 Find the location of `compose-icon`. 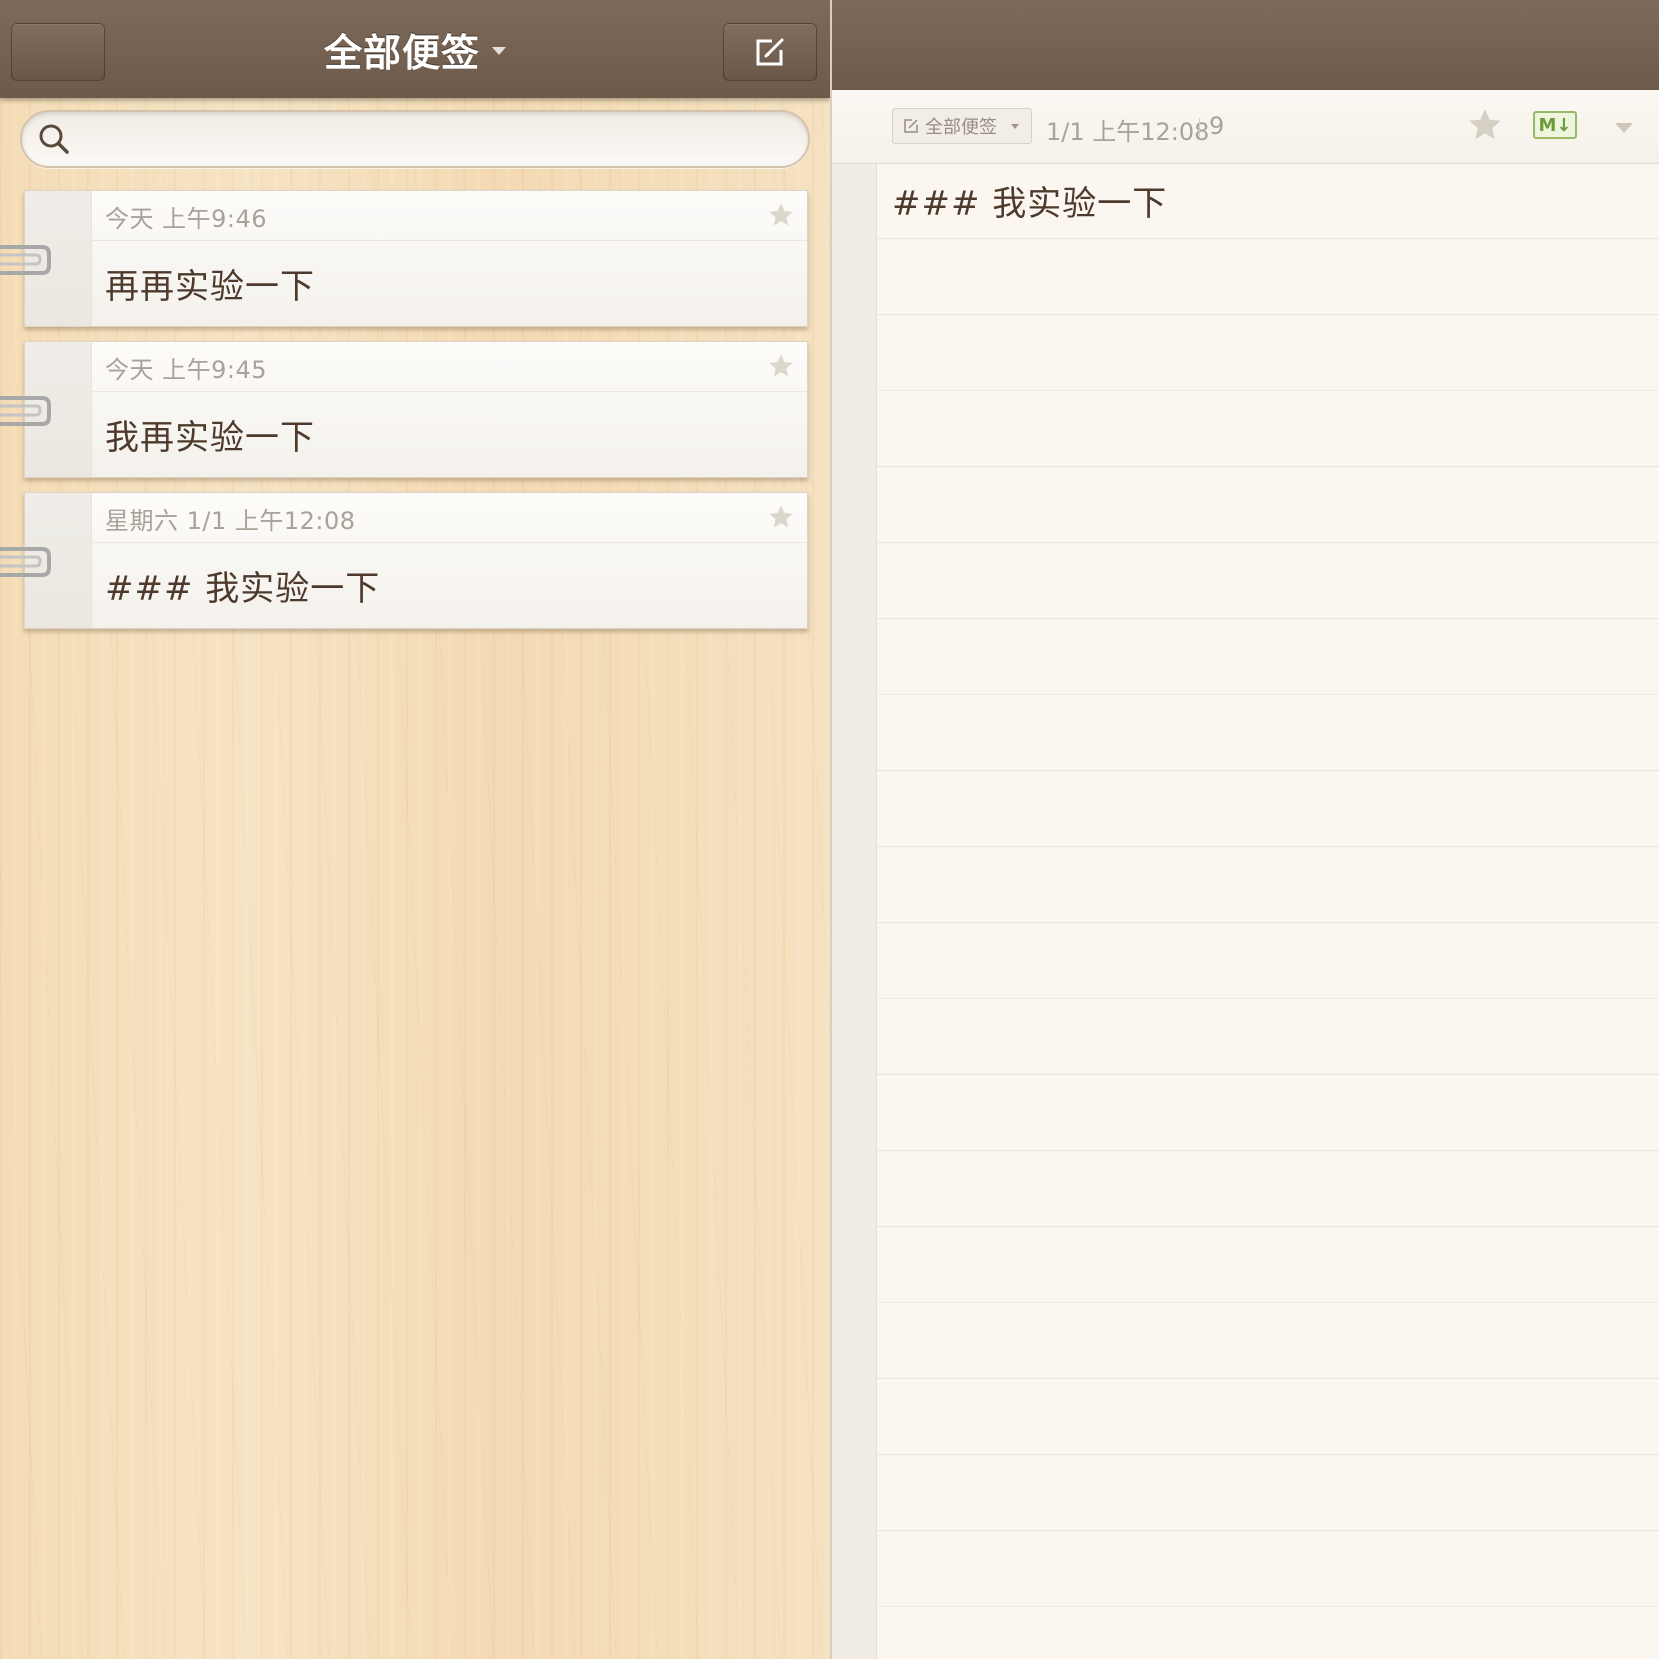

compose-icon is located at coordinates (770, 52).